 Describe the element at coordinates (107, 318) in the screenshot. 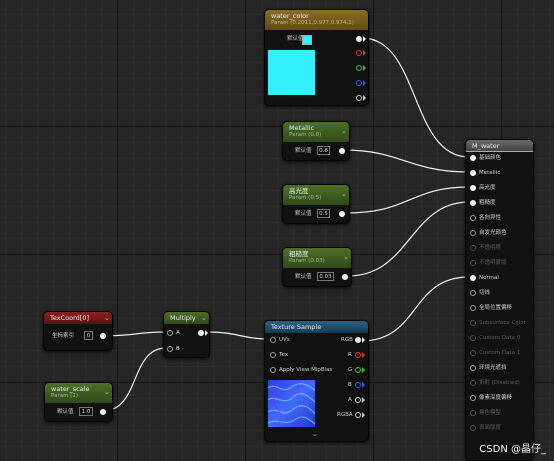

I see `texcoord-collapse-chevron-icon: ⌄` at that location.